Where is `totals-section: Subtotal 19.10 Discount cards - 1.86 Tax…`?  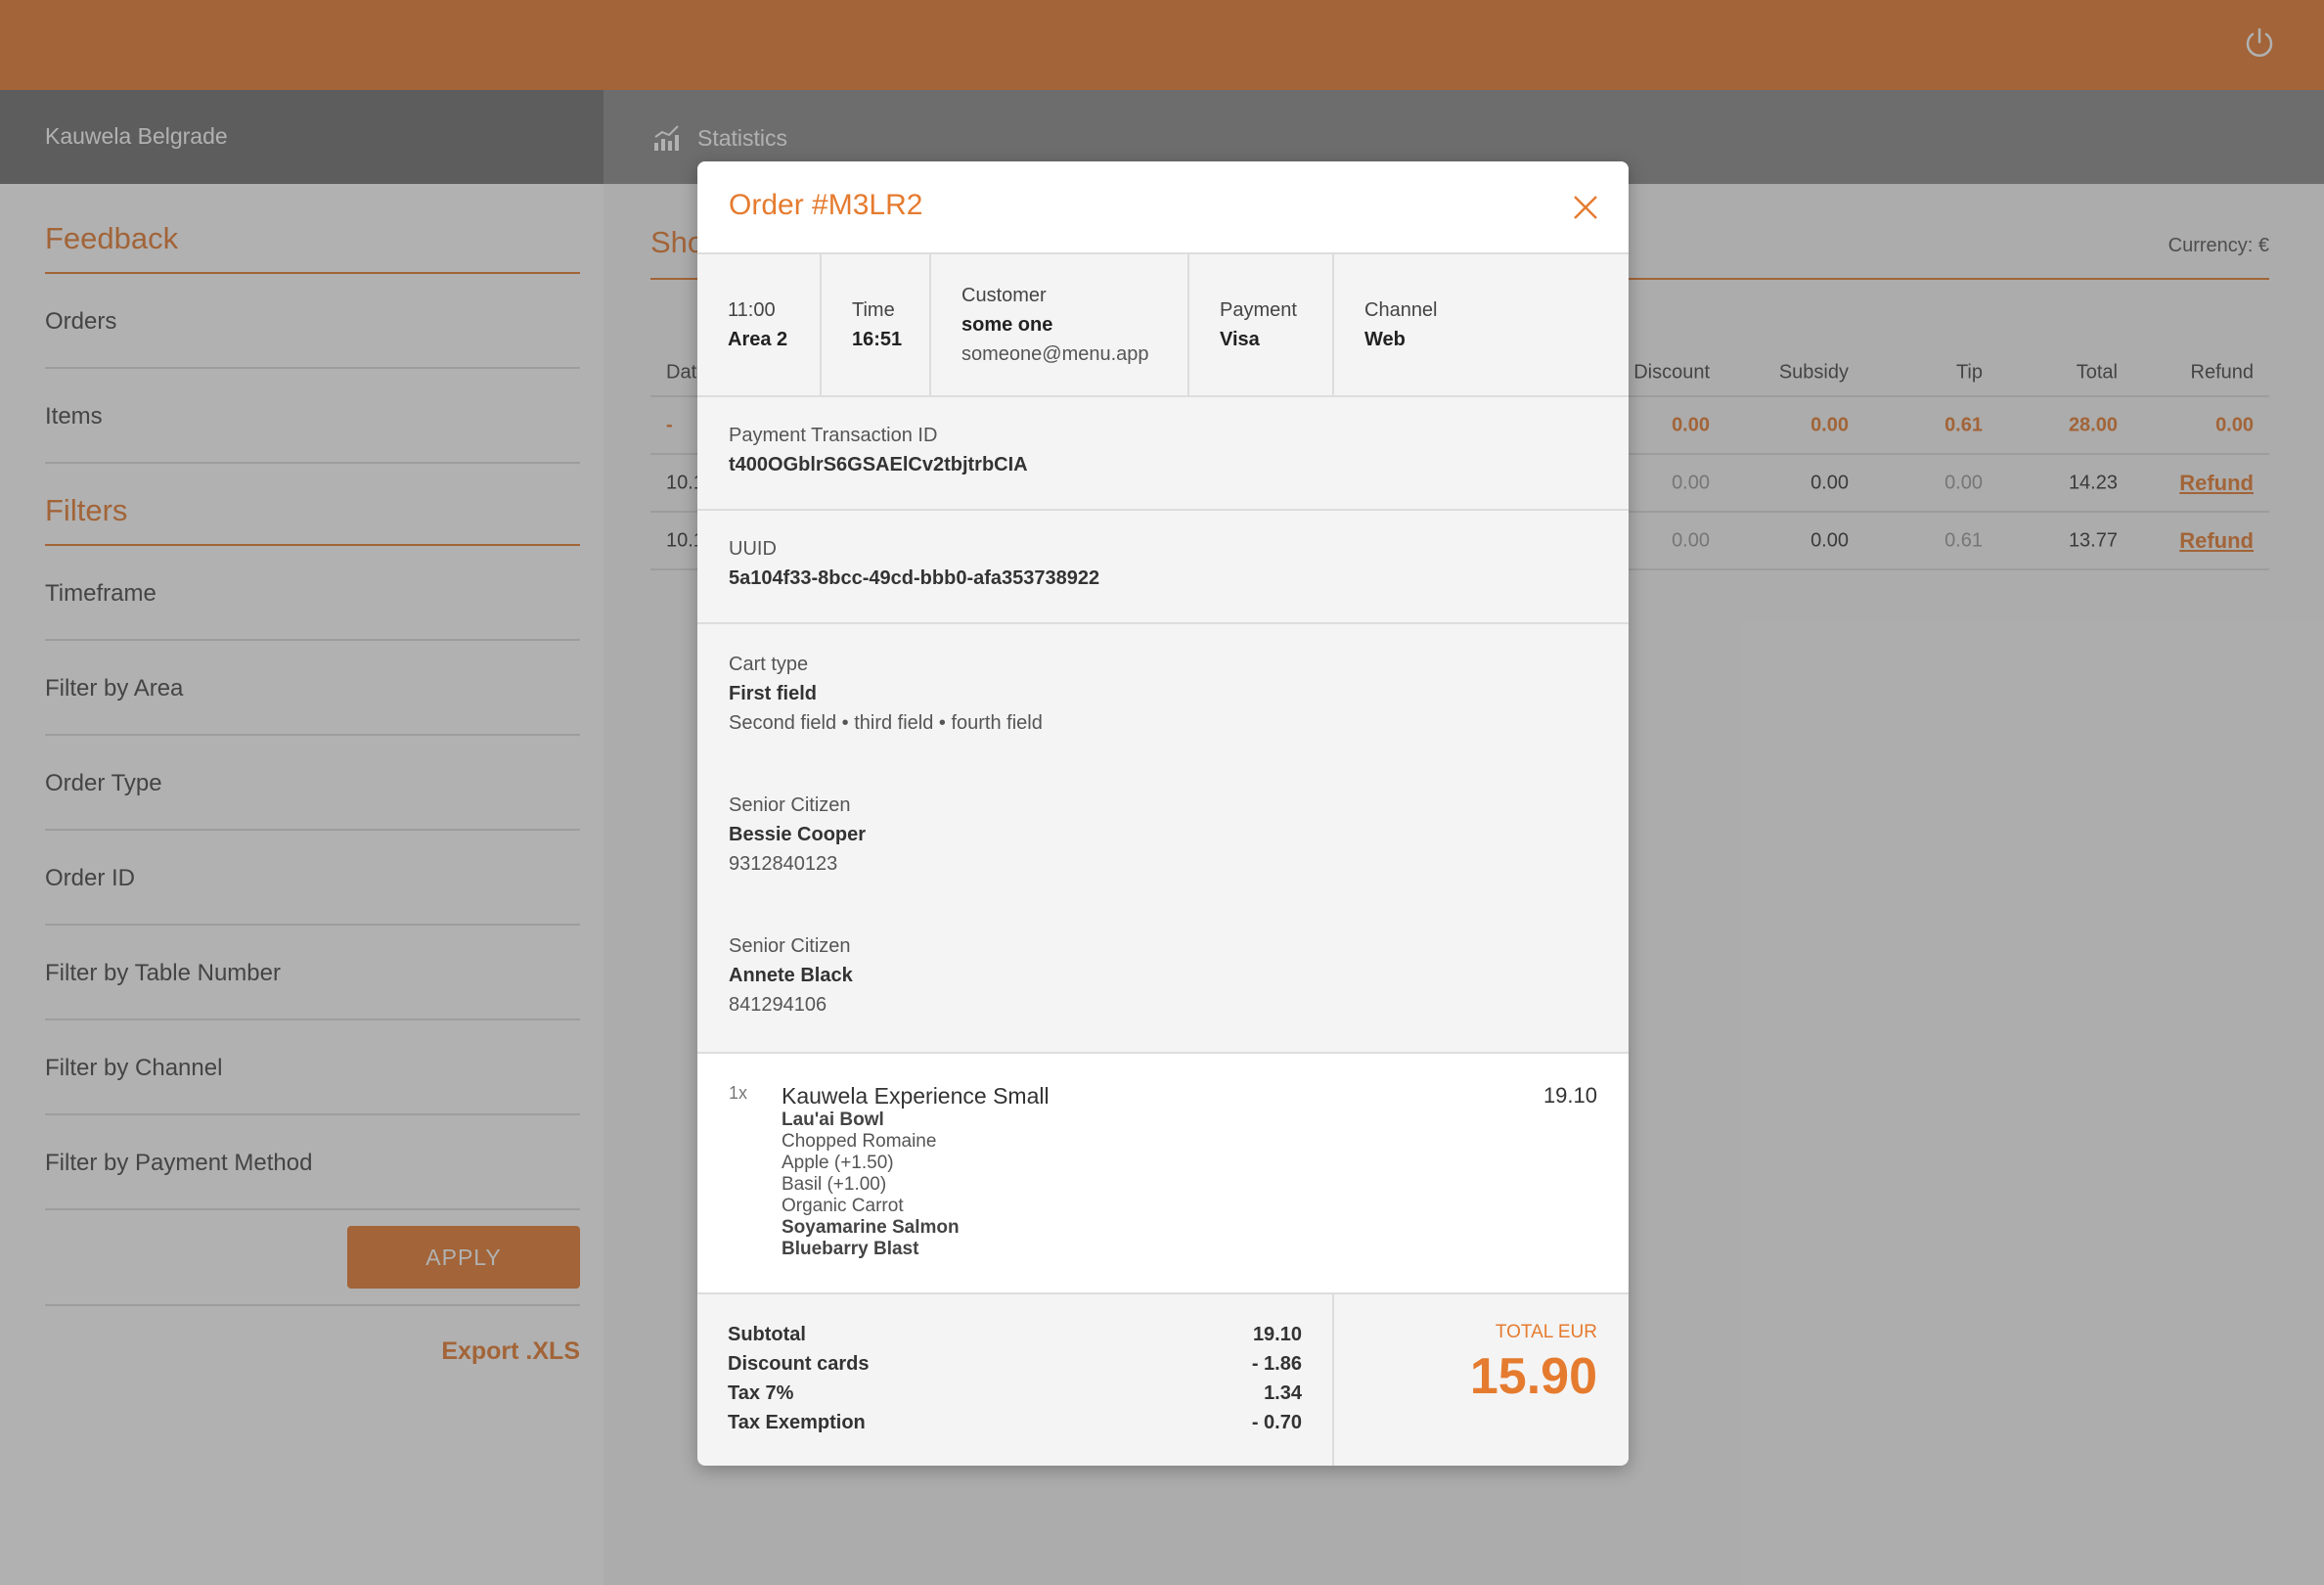 totals-section: Subtotal 19.10 Discount cards - 1.86 Tax… is located at coordinates (1163, 1380).